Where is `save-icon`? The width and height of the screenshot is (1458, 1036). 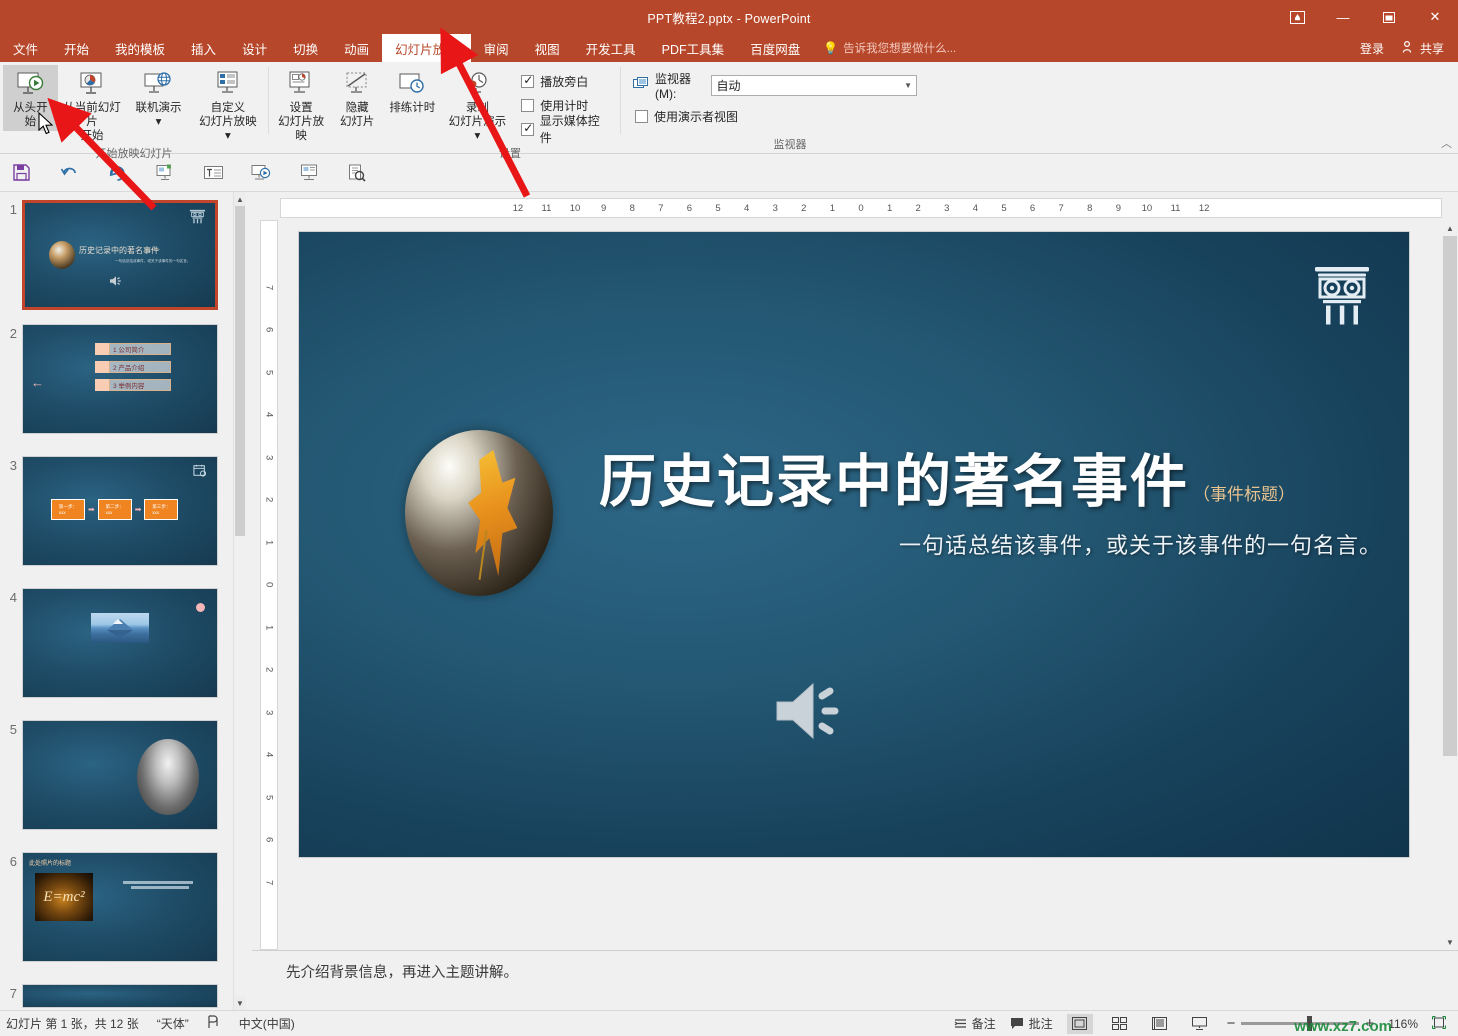 save-icon is located at coordinates (21, 173).